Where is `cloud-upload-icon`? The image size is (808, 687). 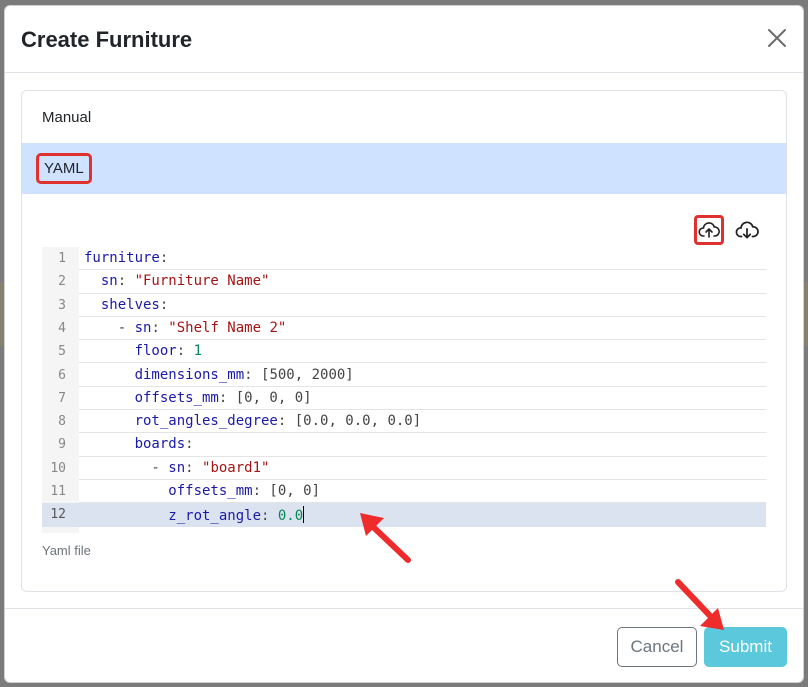
cloud-upload-icon is located at coordinates (709, 230).